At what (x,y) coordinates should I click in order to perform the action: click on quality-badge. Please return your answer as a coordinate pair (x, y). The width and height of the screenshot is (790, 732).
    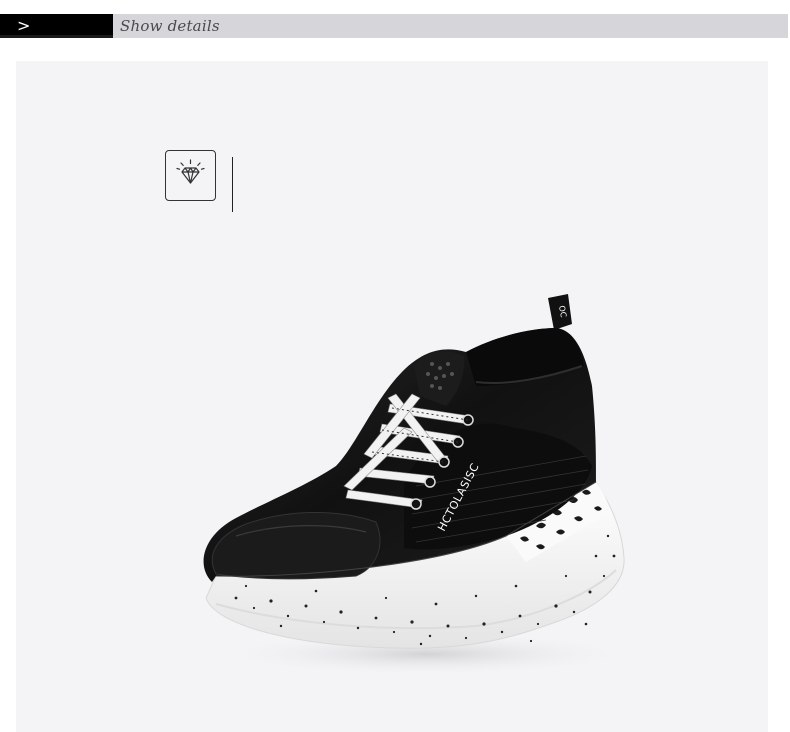
    Looking at the image, I should click on (190, 175).